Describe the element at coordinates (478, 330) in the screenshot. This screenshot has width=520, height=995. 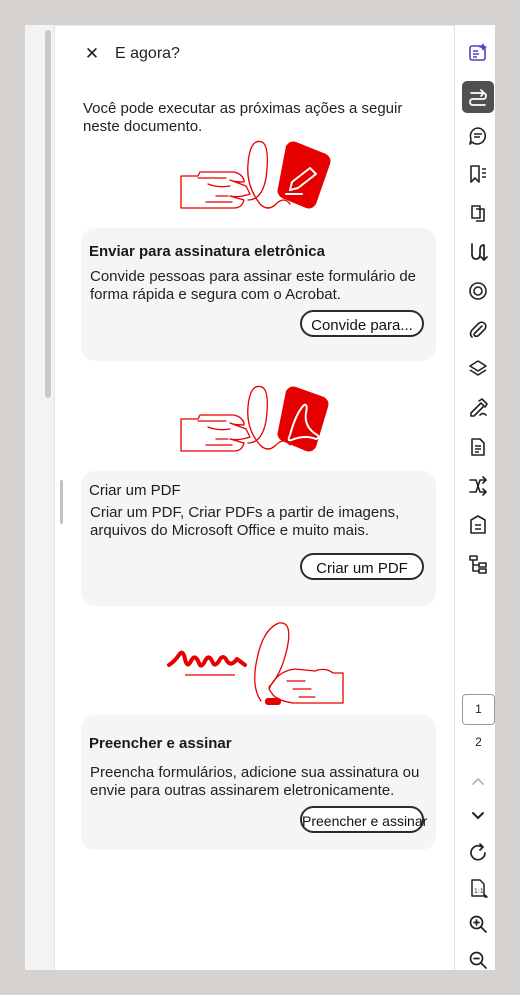
I see `attachment-icon` at that location.